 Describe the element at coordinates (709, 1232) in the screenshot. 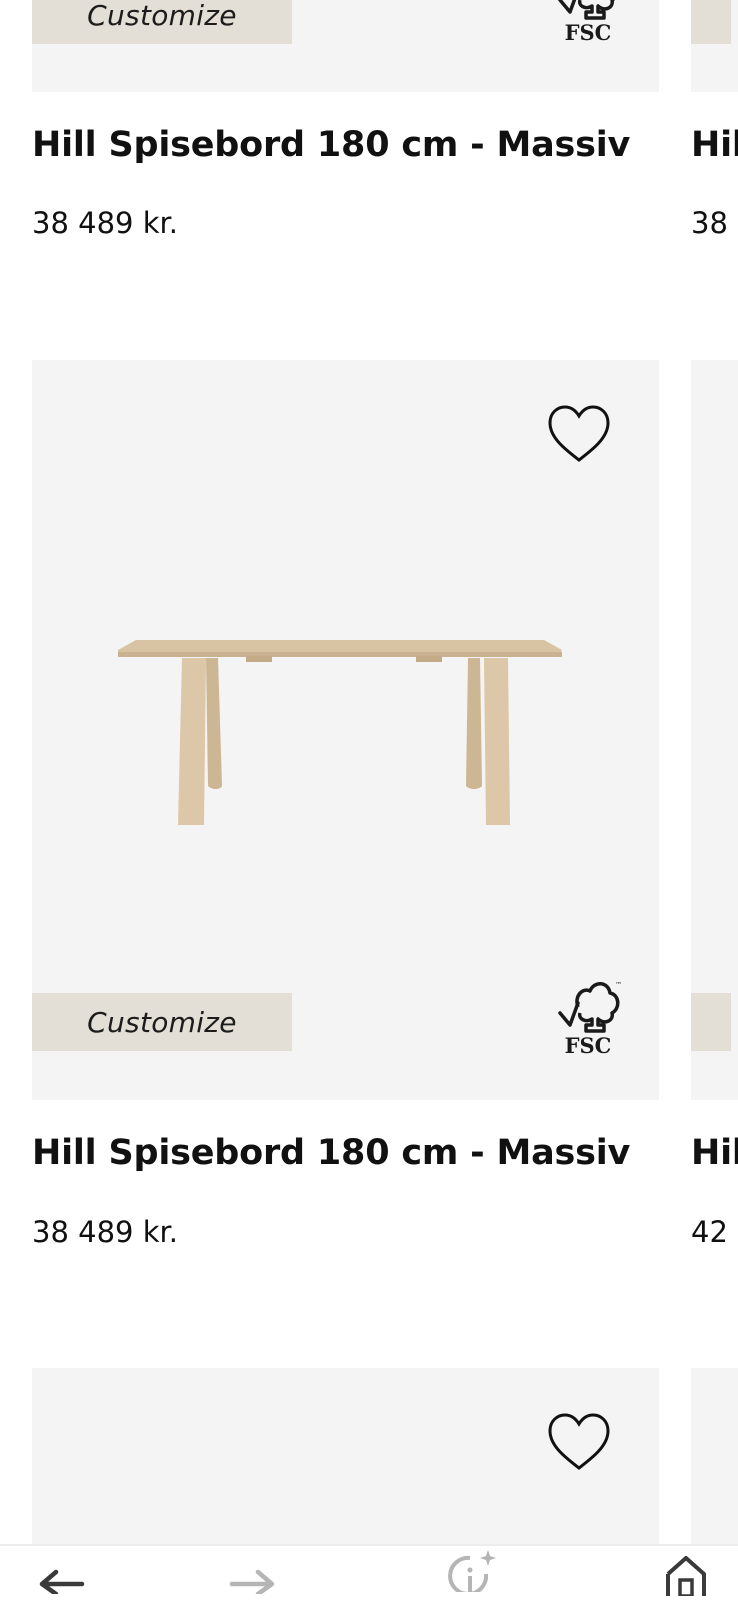

I see `product-price: 42` at that location.